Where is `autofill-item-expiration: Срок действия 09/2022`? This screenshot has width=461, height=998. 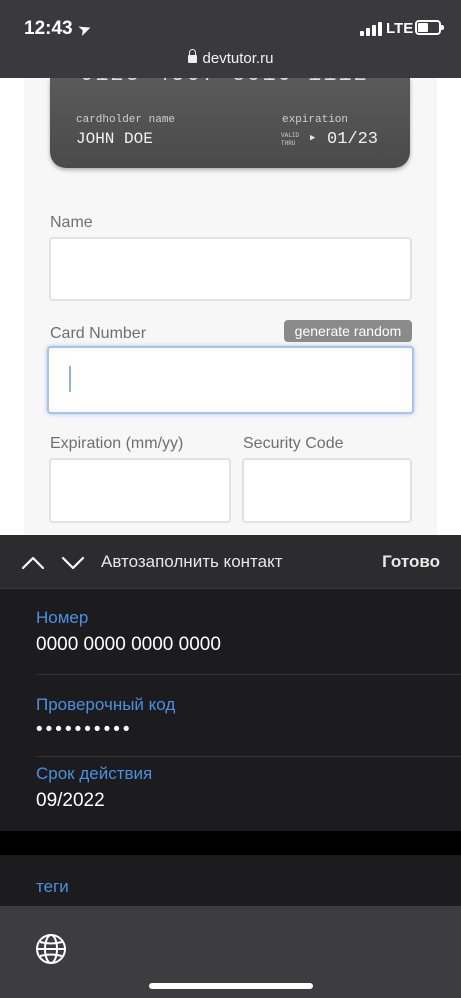
autofill-item-expiration: Срок действия 09/2022 is located at coordinates (248, 794).